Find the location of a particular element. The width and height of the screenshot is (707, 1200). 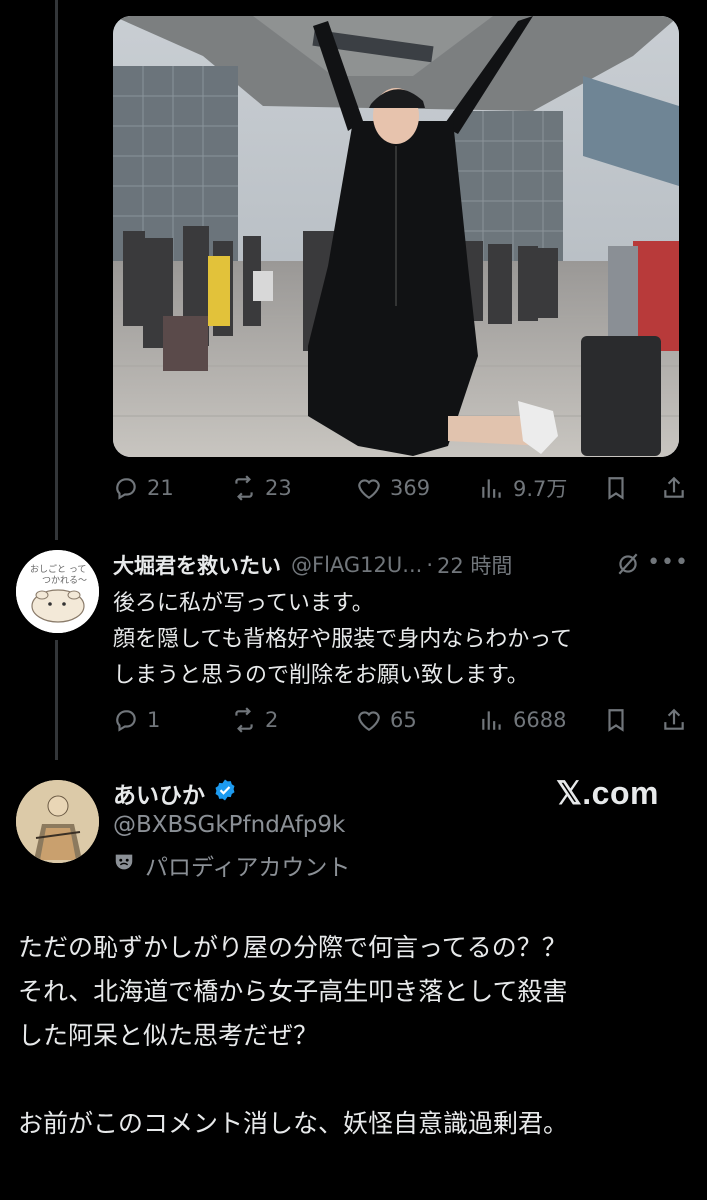

quote-text-line: ただの恥ずかしがり屋の分際で何言ってるの？？ is located at coordinates (292, 947).